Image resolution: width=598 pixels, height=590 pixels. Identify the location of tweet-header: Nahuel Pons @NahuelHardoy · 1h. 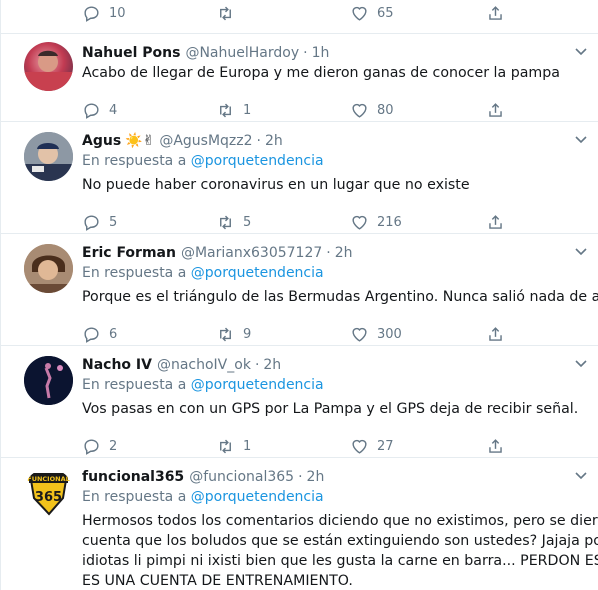
(325, 53).